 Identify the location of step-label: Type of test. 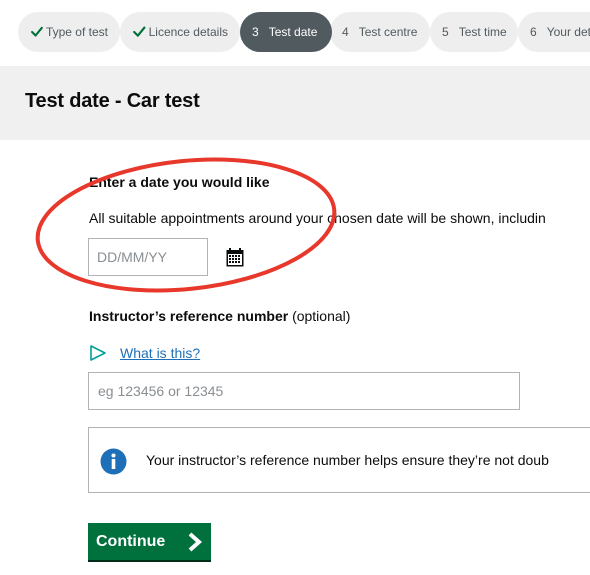
(76, 32).